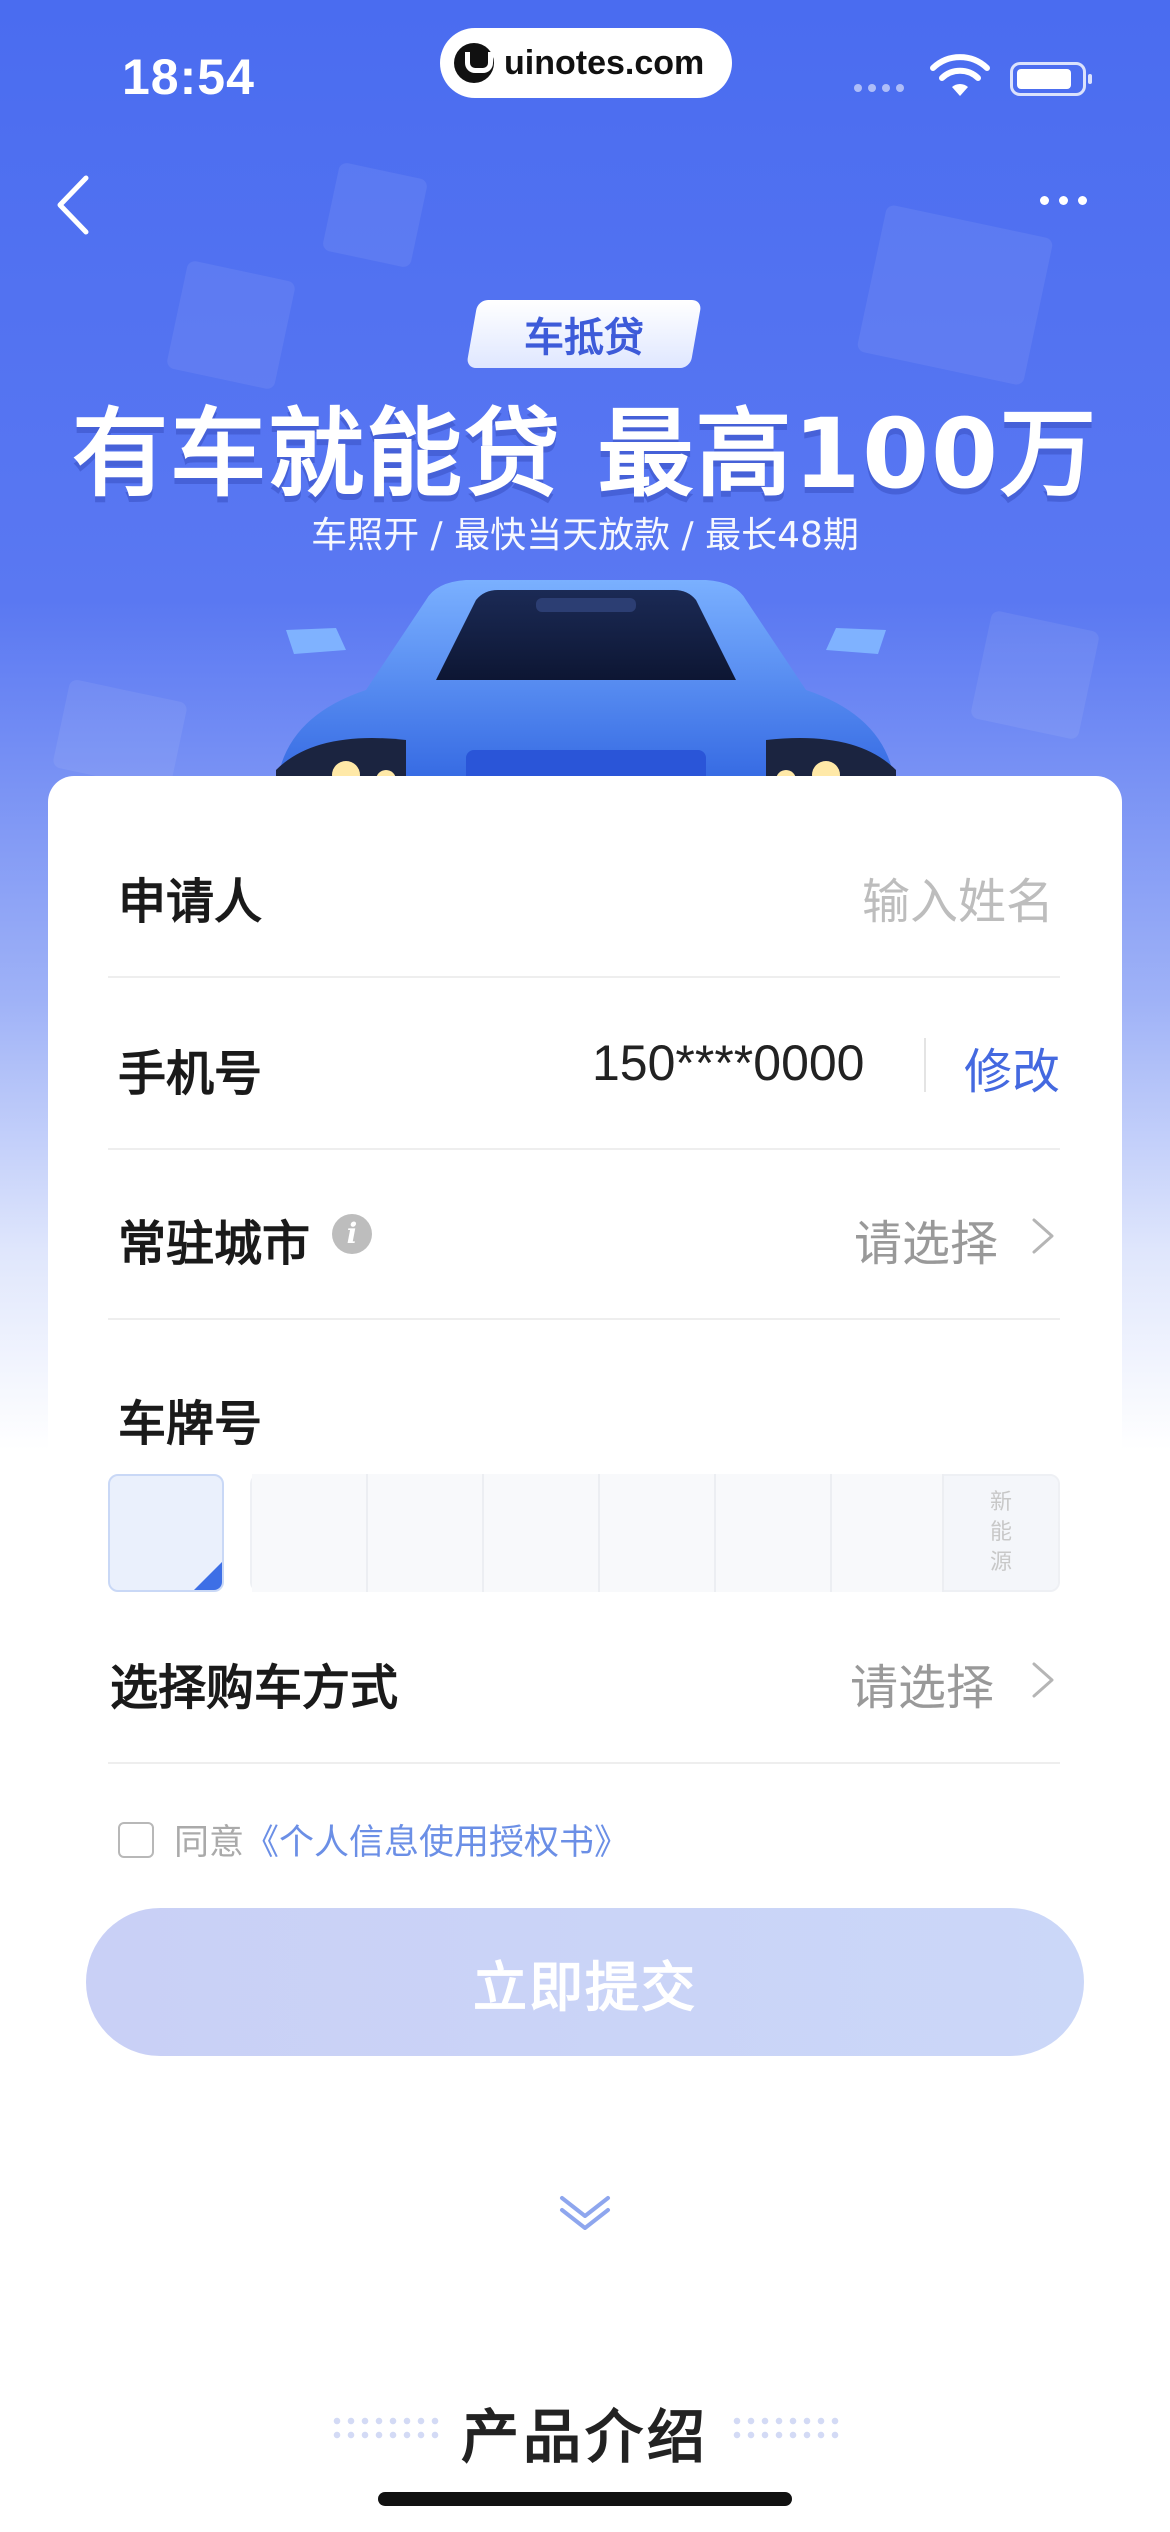 Image resolution: width=1170 pixels, height=2532 pixels. What do you see at coordinates (585, 1987) in the screenshot?
I see `submit-label: 立即提交` at bounding box center [585, 1987].